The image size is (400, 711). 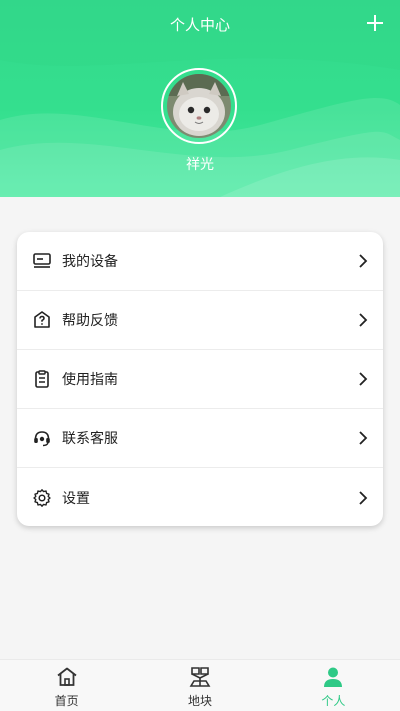 I want to click on tab-home: 首页, so click(x=66, y=685).